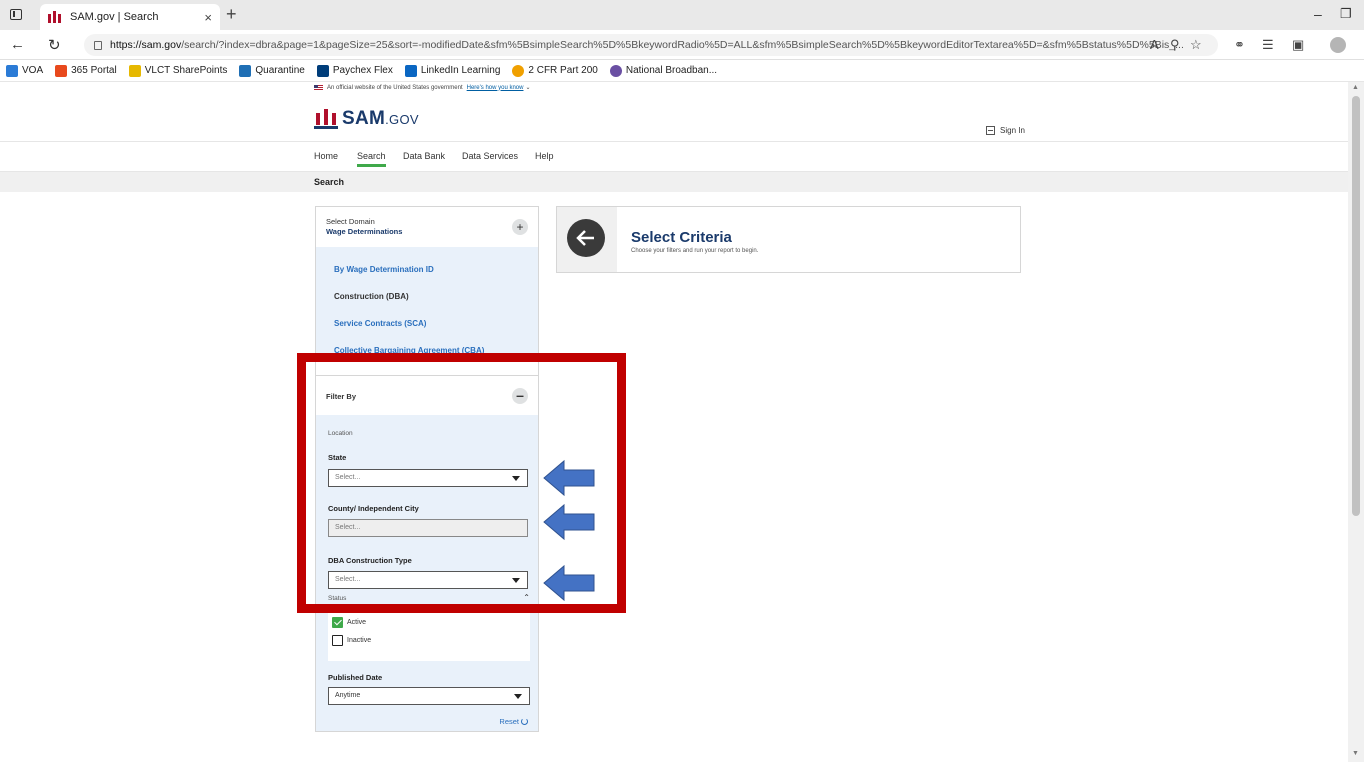 The height and width of the screenshot is (762, 1364). I want to click on tab-title: SAM.gov | Search, so click(114, 17).